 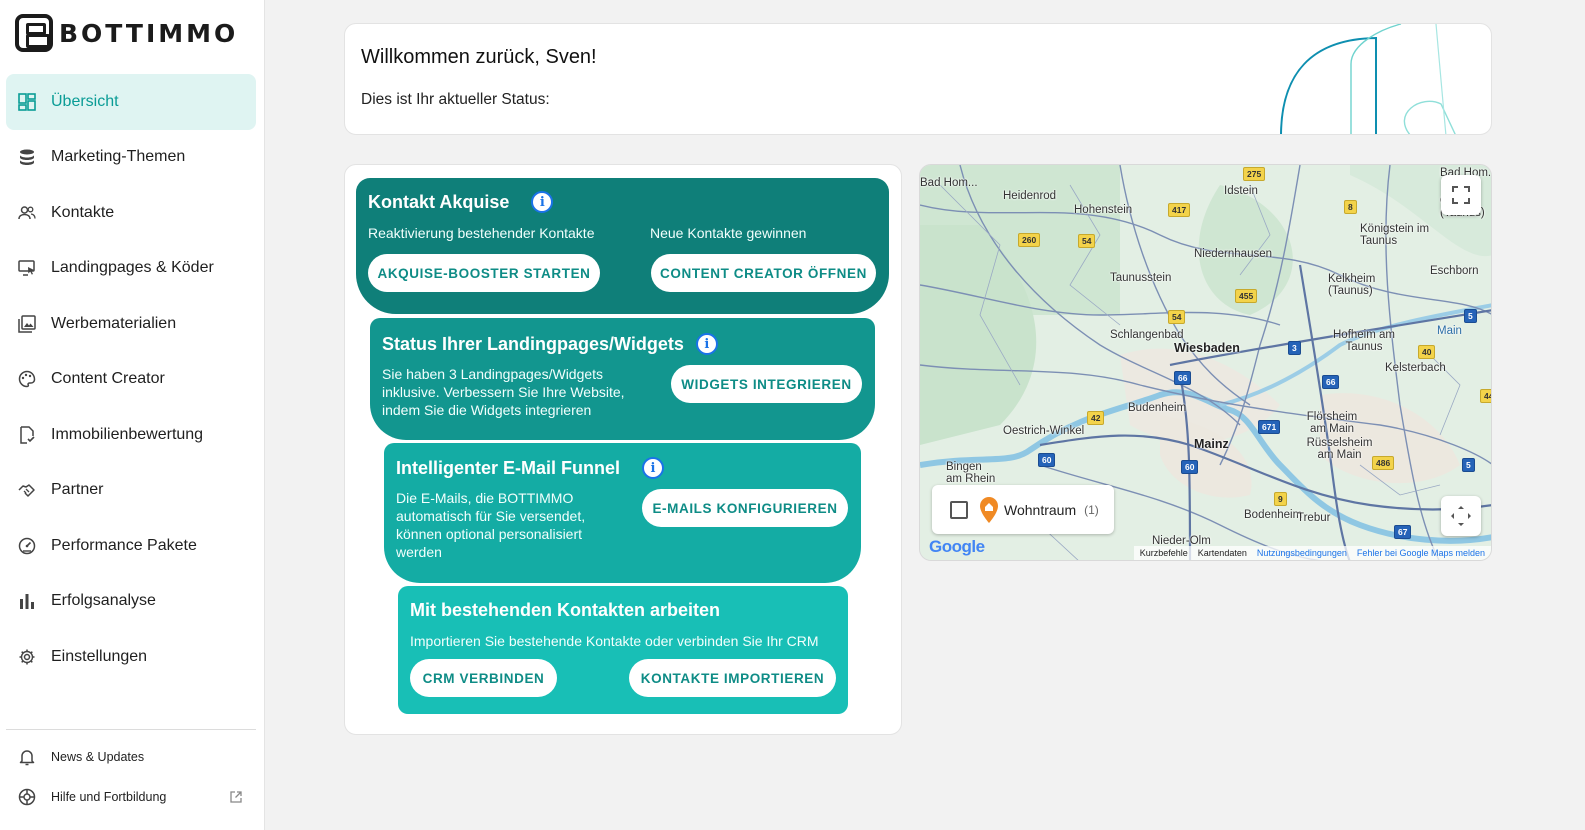 What do you see at coordinates (109, 797) in the screenshot?
I see `help-label: Hilfe und Fortbildung` at bounding box center [109, 797].